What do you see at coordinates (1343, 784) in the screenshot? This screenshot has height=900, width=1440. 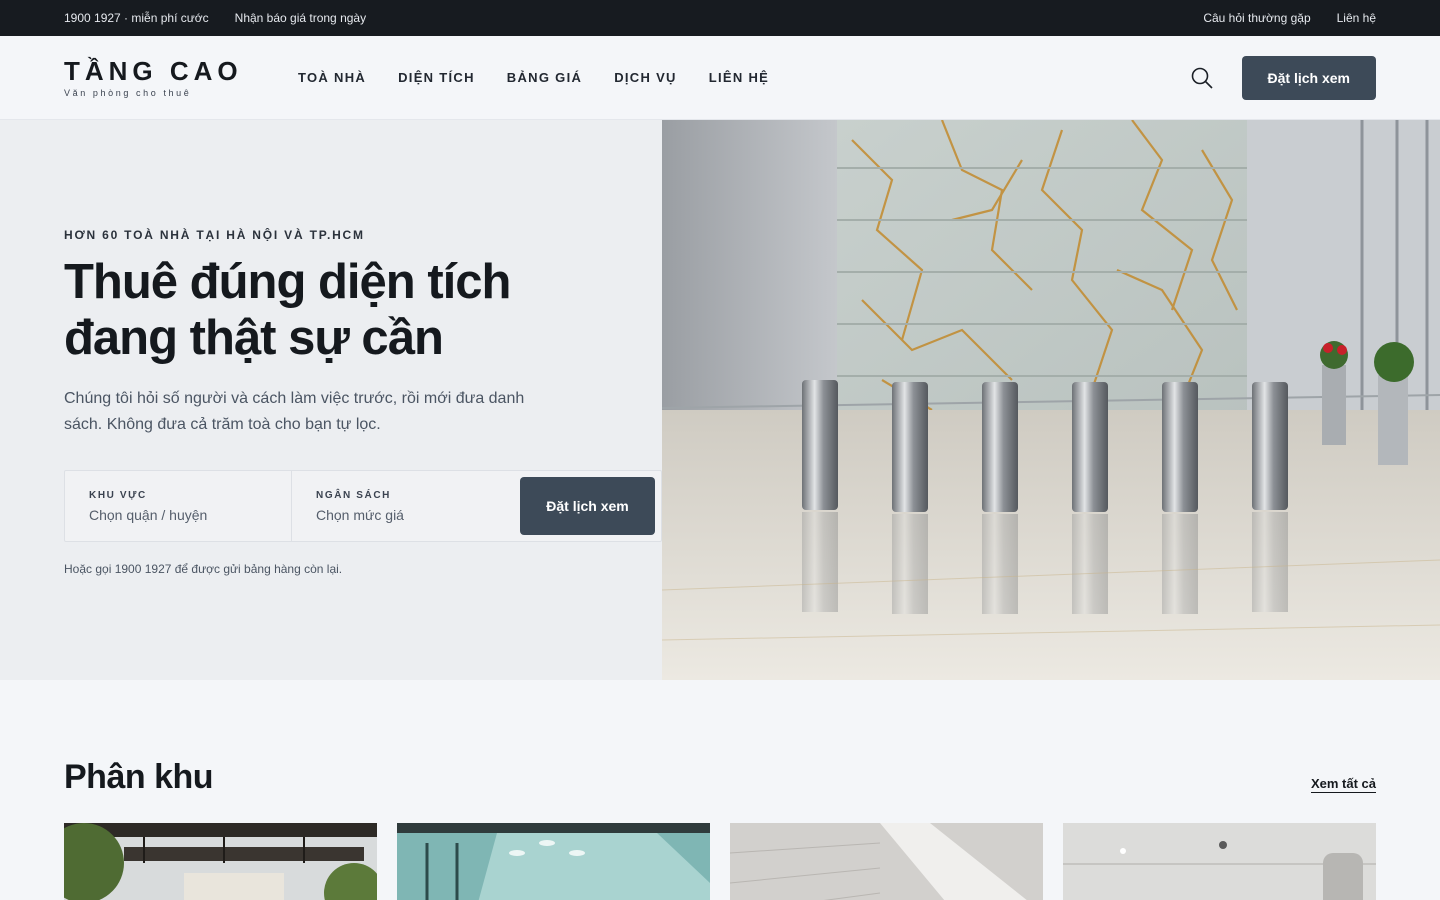 I see `view-all-link: Xem tất cả` at bounding box center [1343, 784].